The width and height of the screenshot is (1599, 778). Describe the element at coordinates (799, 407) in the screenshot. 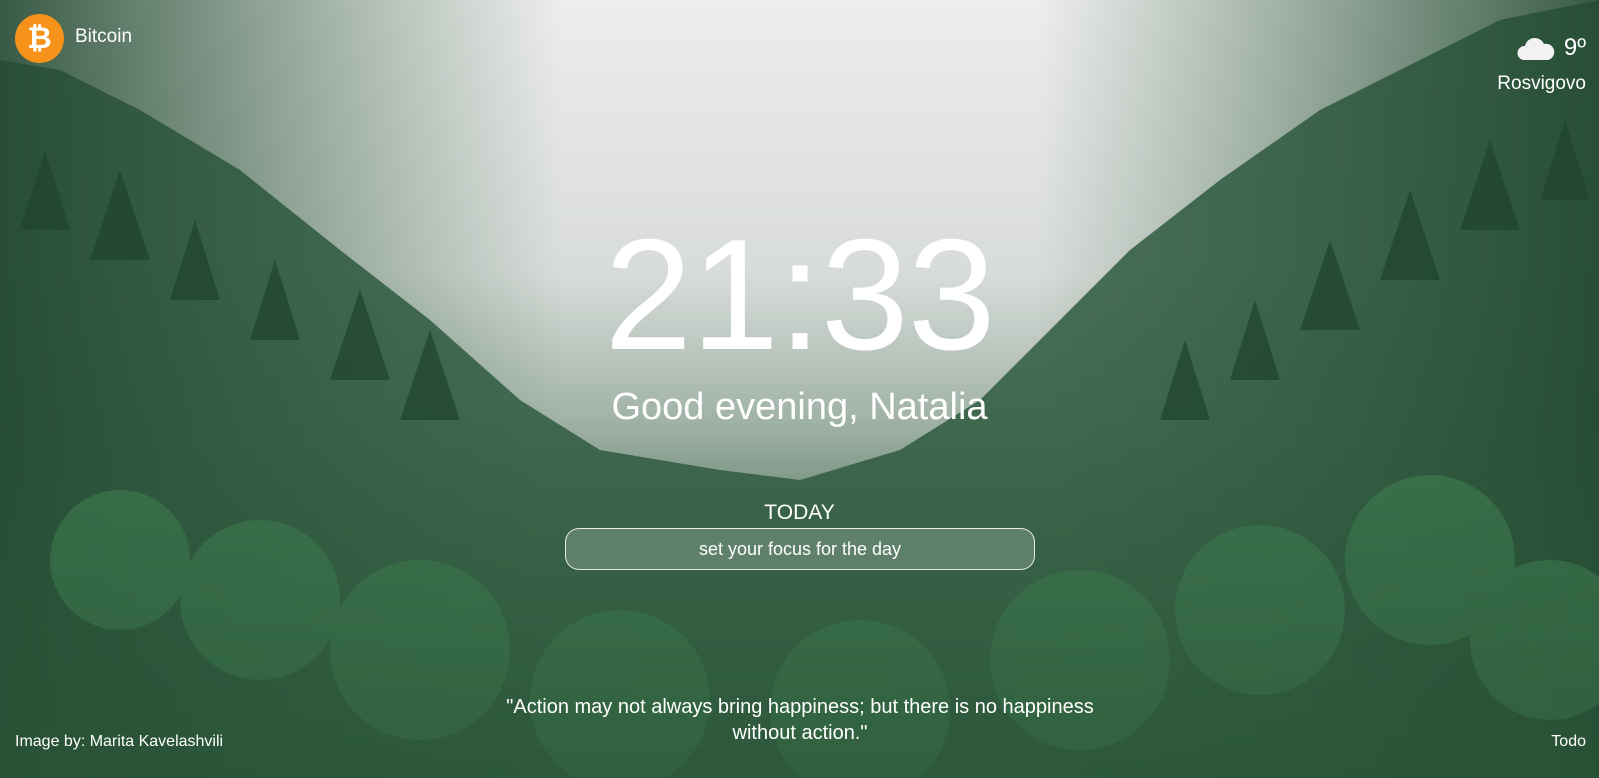

I see `greeting-text: Good evening, Natalia` at that location.